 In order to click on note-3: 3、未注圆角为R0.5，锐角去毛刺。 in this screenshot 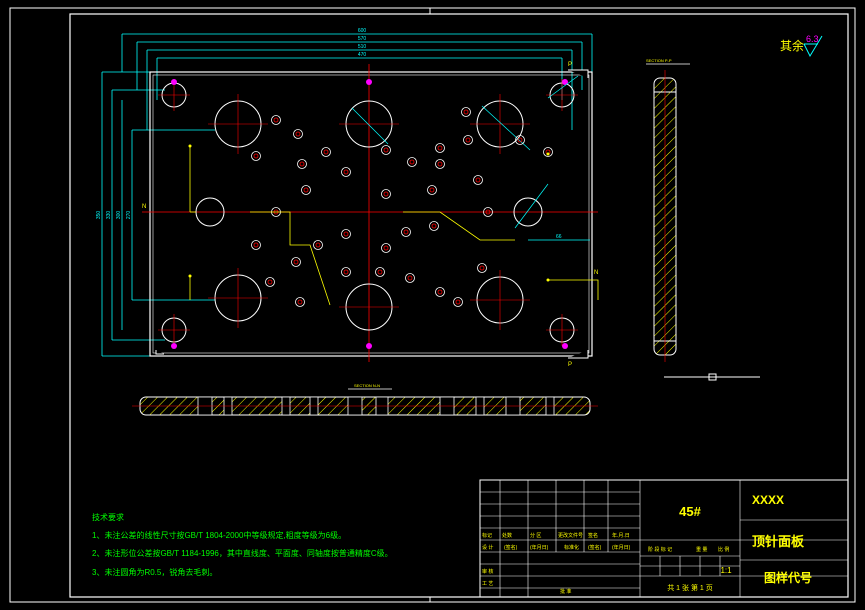, I will do `click(154, 572)`.